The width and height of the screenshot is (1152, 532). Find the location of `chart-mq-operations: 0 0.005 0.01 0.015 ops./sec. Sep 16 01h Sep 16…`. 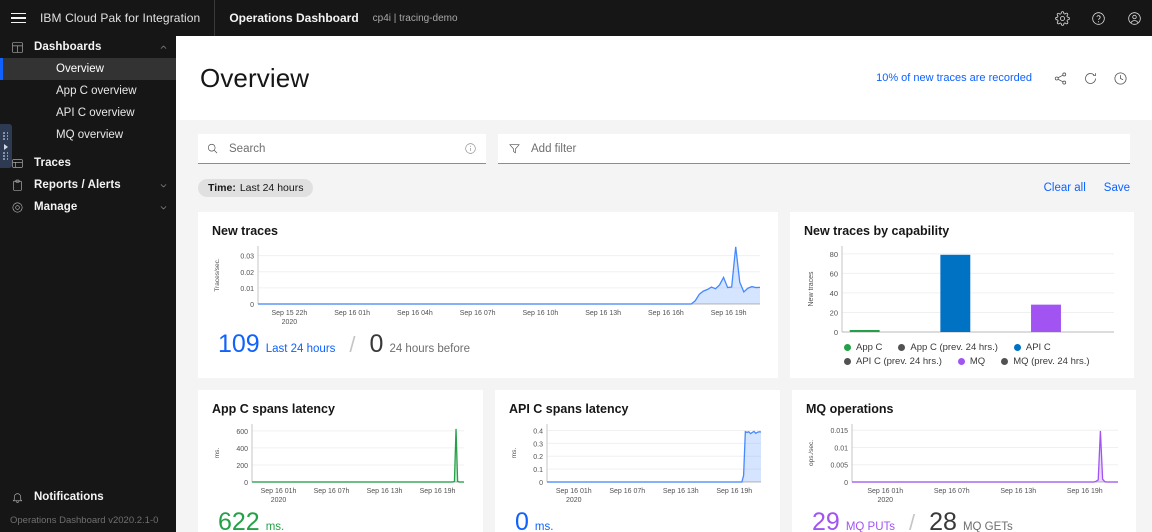

chart-mq-operations: 0 0.005 0.01 0.015 ops./sec. Sep 16 01h Sep 16… is located at coordinates (964, 463).